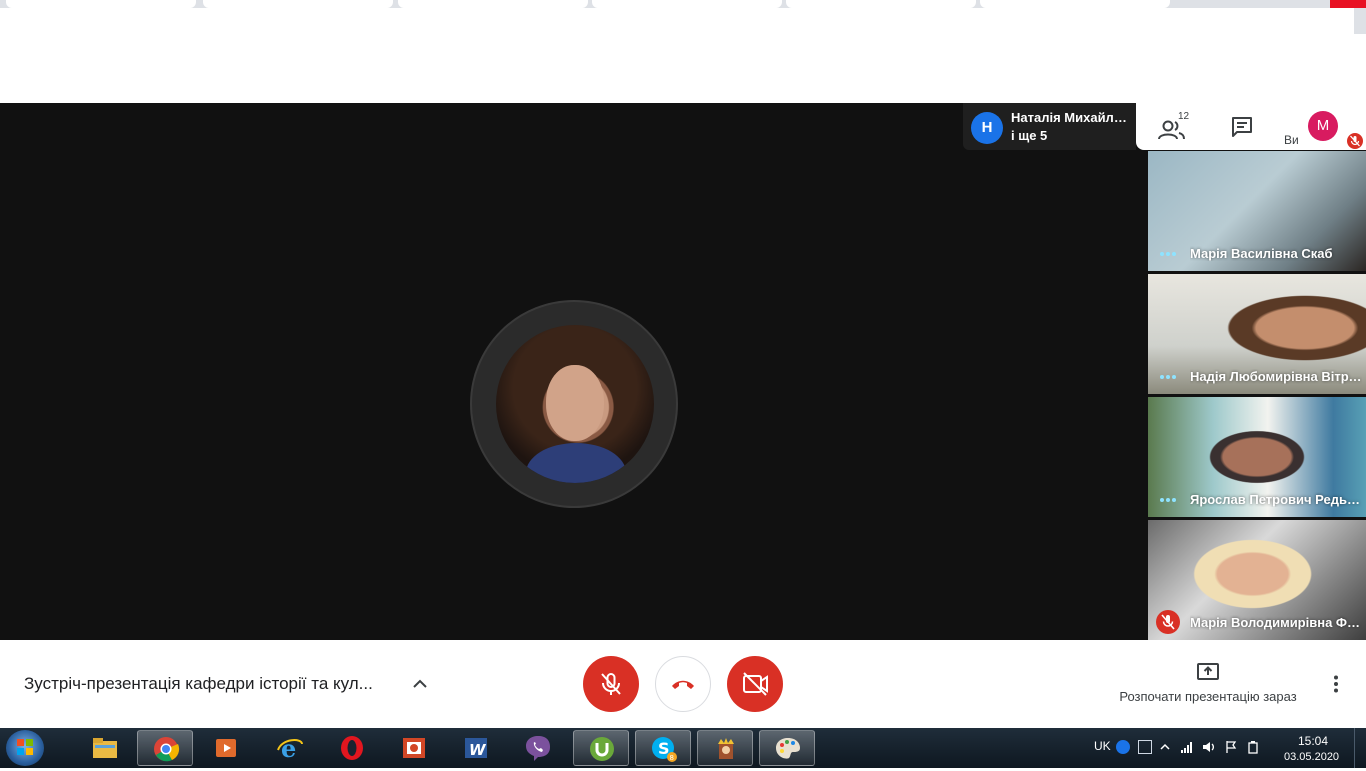  What do you see at coordinates (1360, 748) in the screenshot?
I see `show-desktop-button` at bounding box center [1360, 748].